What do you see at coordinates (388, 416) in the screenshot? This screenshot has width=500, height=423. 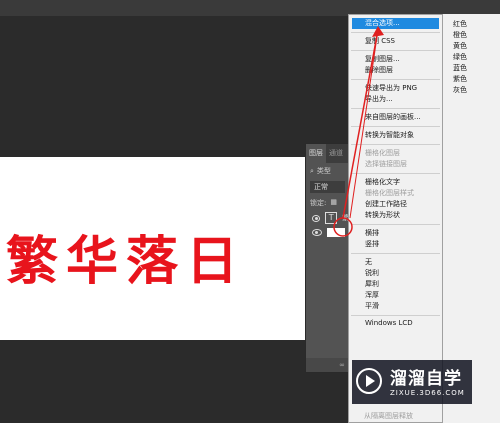 I see `menu-item-release-isolation: 从隔离图层释放` at bounding box center [388, 416].